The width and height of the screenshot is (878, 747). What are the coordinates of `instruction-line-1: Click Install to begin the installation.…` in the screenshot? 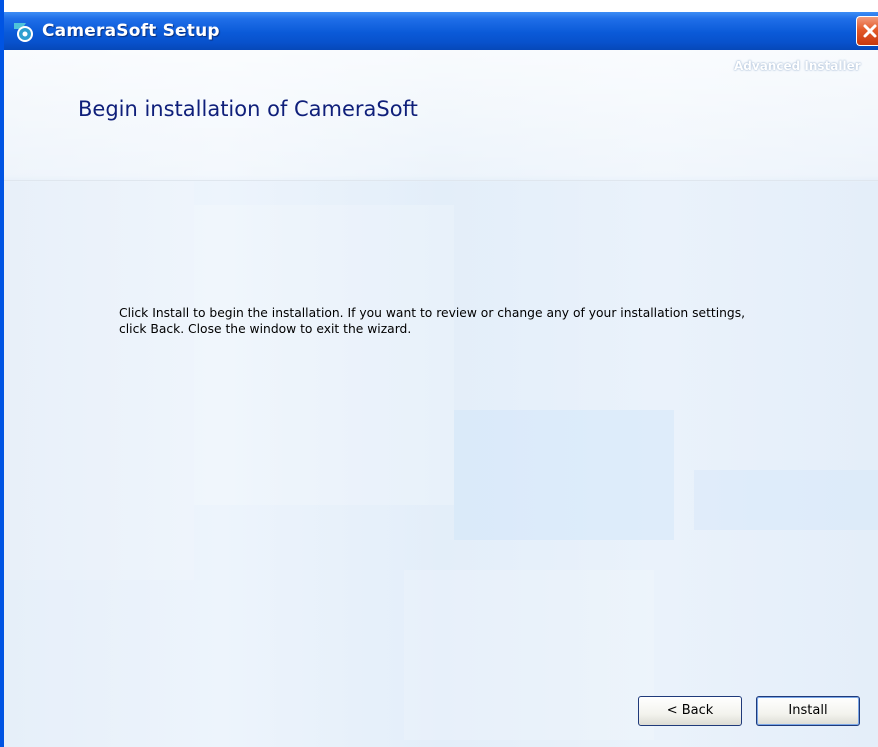 It's located at (432, 313).